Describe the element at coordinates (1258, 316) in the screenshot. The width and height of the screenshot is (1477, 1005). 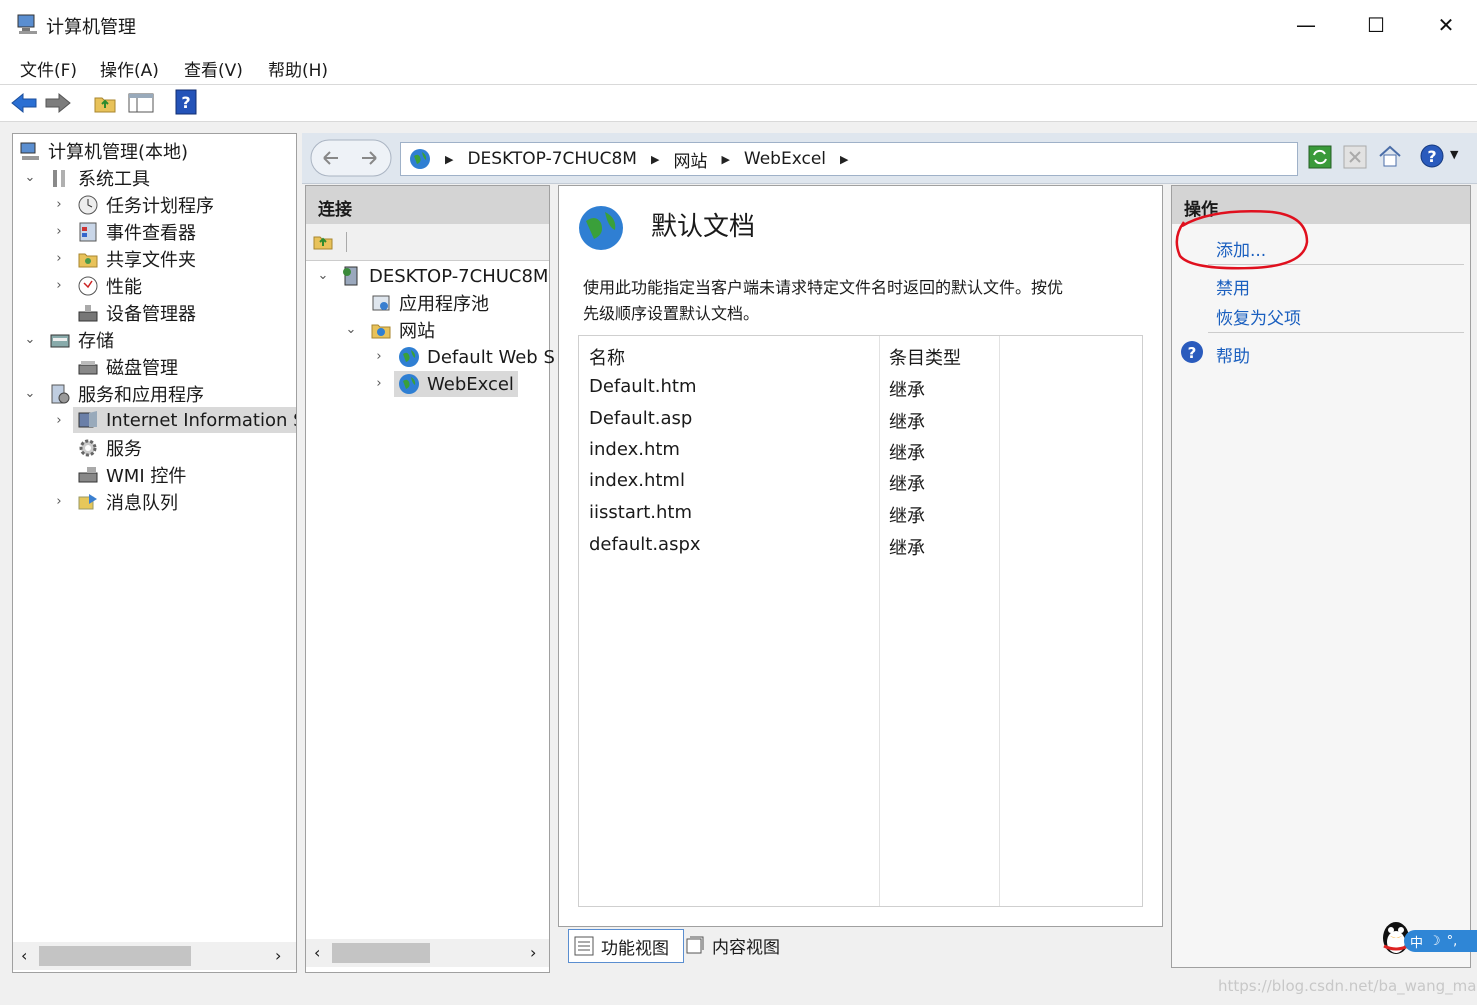
I see `revert-to-parent-link: 恢复为父项` at that location.